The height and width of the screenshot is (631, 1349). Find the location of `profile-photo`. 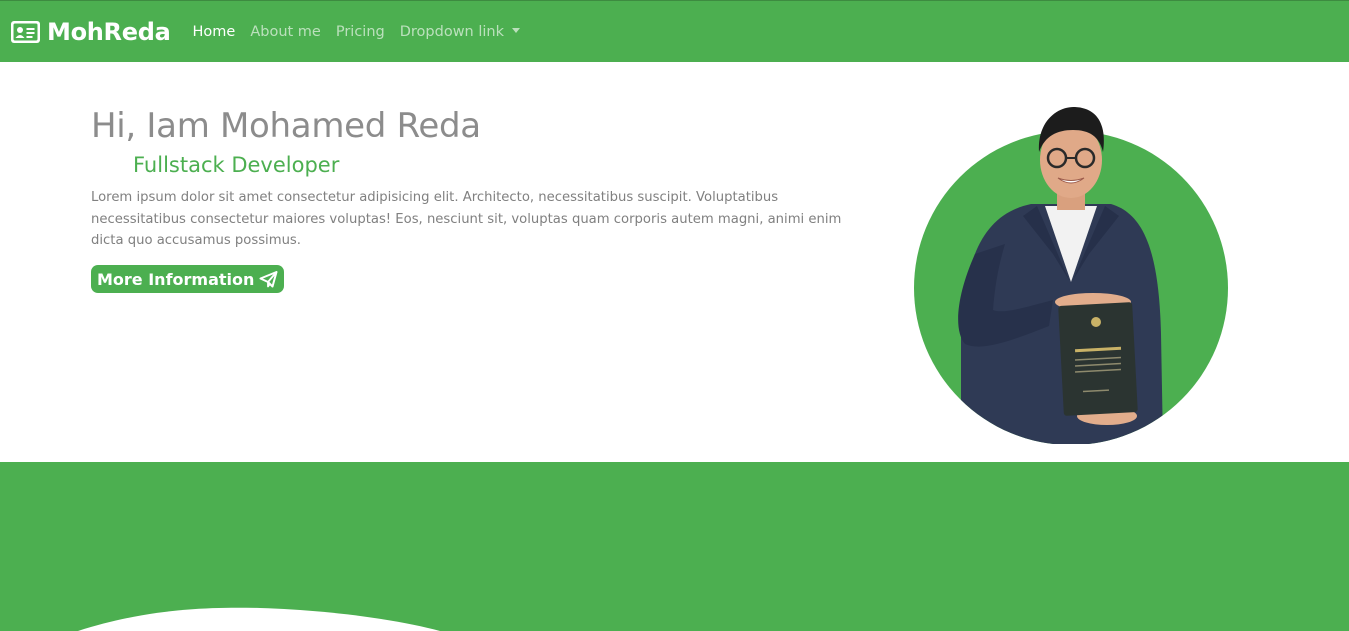

profile-photo is located at coordinates (1071, 275).